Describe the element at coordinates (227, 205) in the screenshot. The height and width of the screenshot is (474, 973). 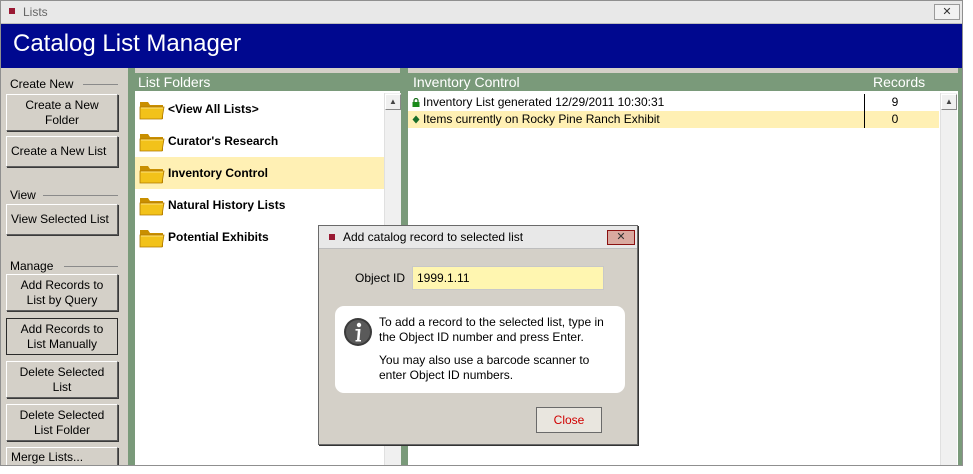
I see `folder-label: Natural History Lists` at that location.